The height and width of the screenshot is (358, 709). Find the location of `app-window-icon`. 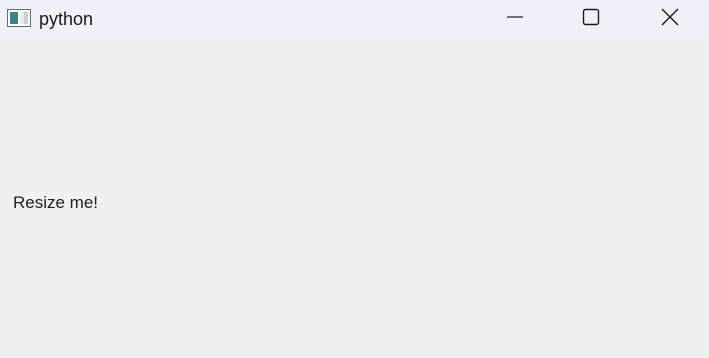

app-window-icon is located at coordinates (19, 18).